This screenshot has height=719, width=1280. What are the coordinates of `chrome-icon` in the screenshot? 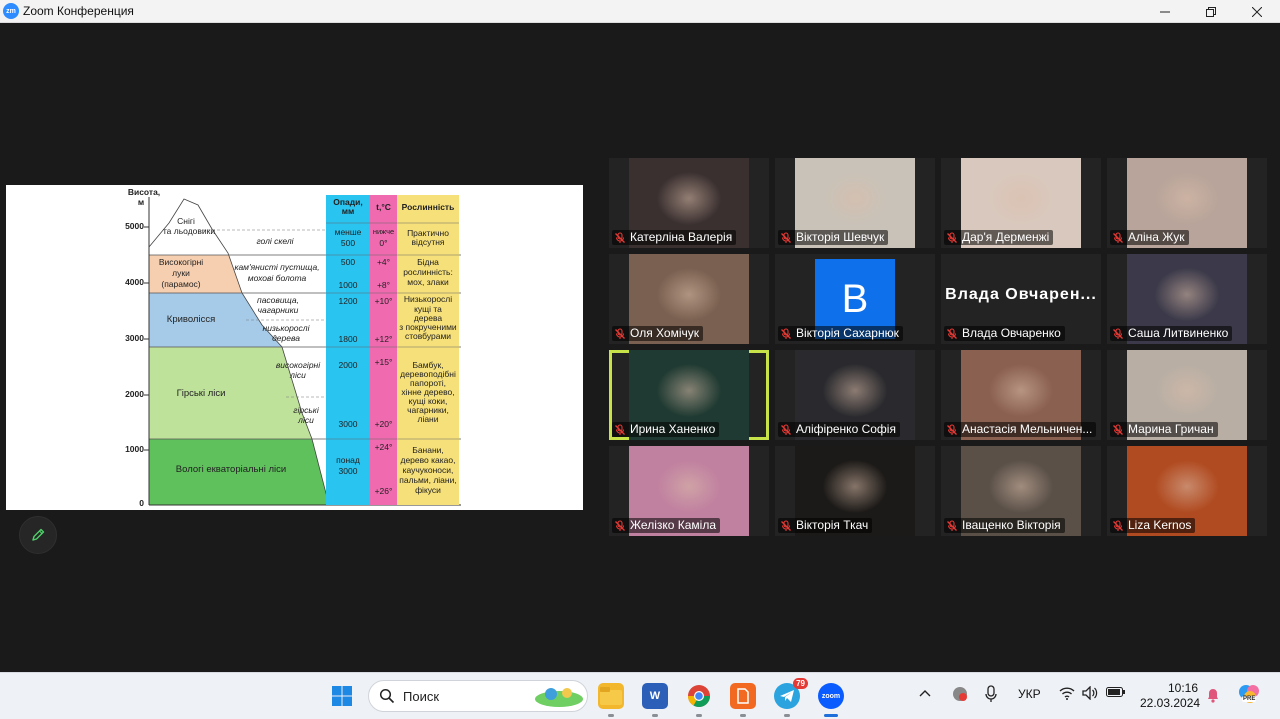 It's located at (699, 696).